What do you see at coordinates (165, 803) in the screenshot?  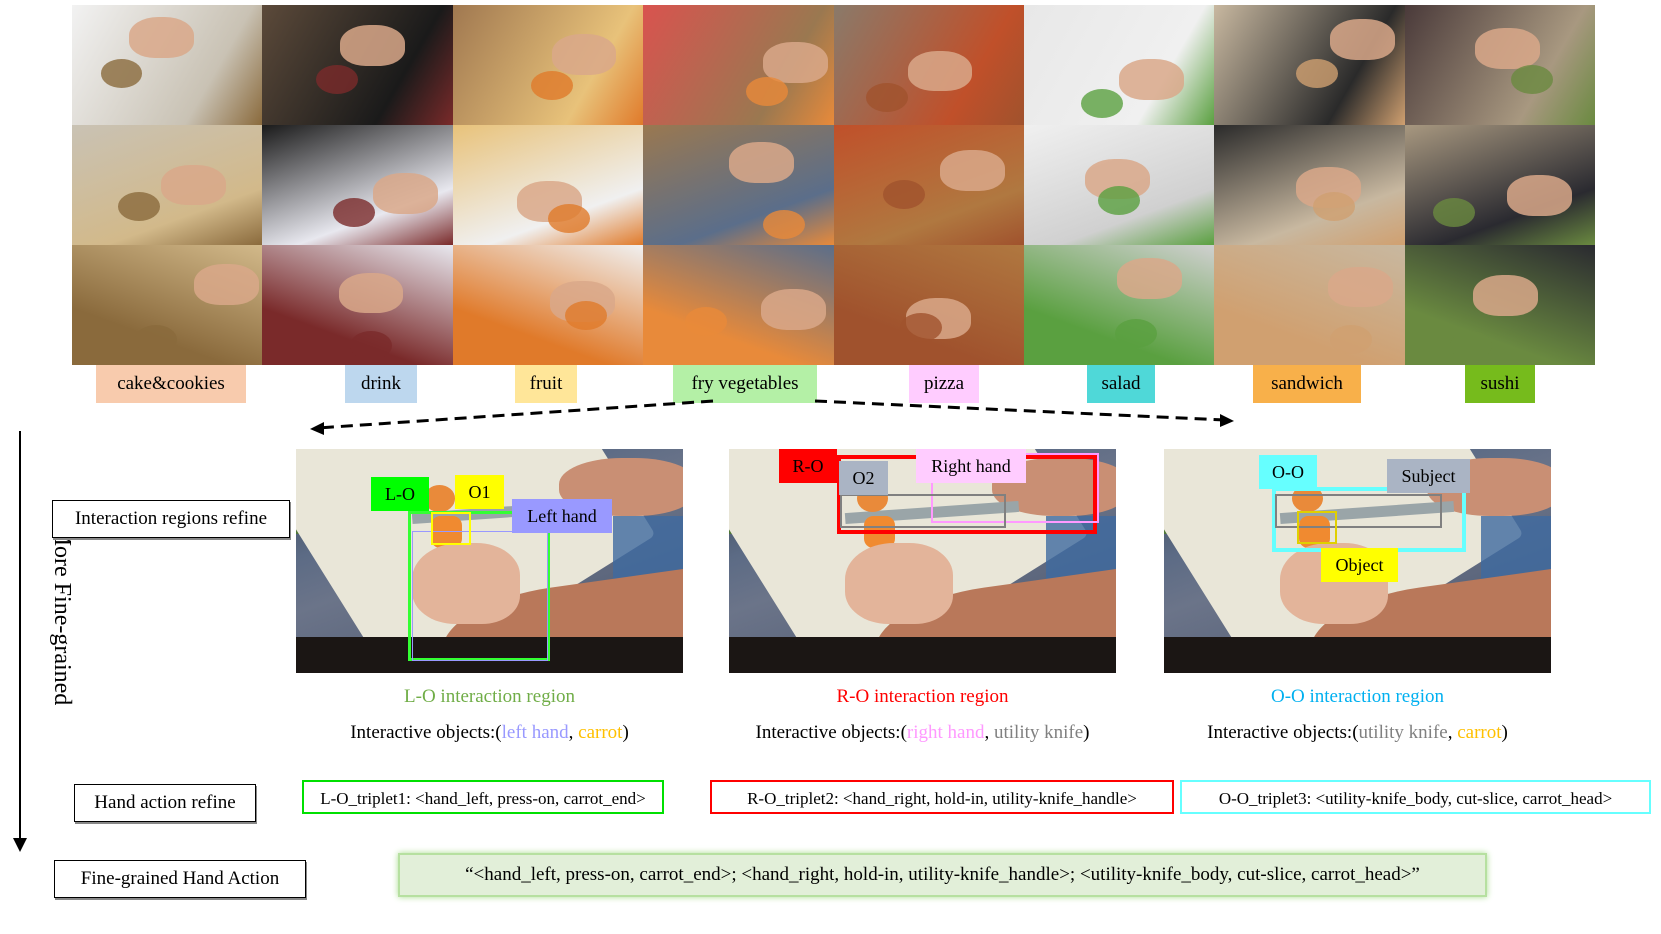 I see `stage-hand-action-refine: Hand action refine` at bounding box center [165, 803].